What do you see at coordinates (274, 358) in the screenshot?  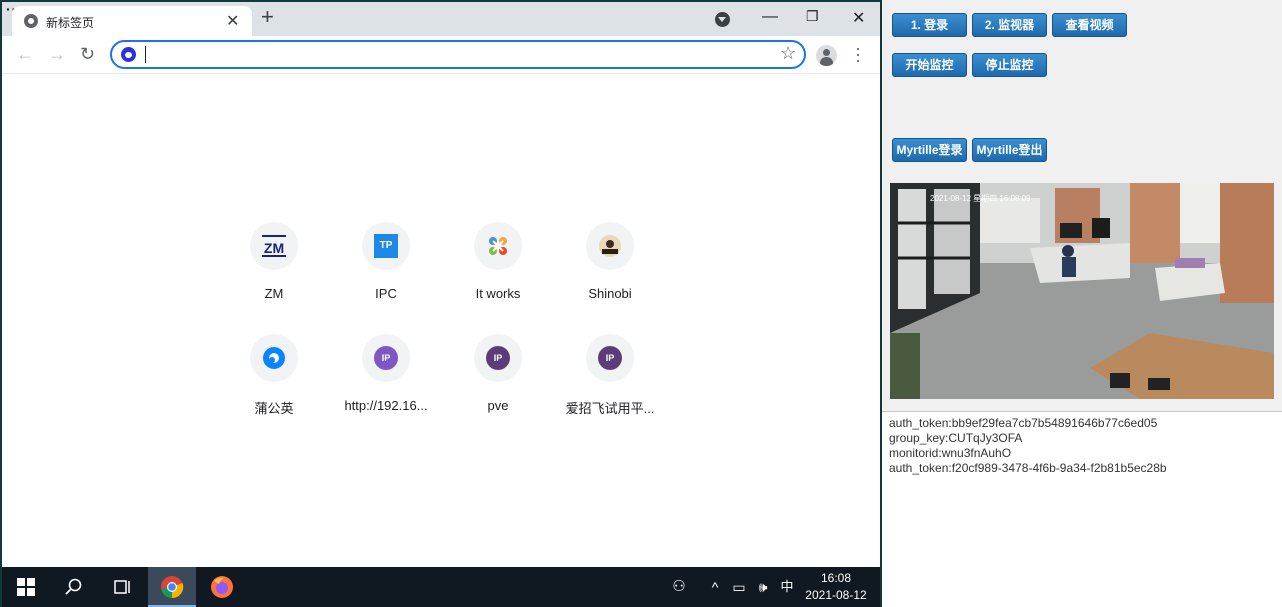 I see `pgy-icon` at bounding box center [274, 358].